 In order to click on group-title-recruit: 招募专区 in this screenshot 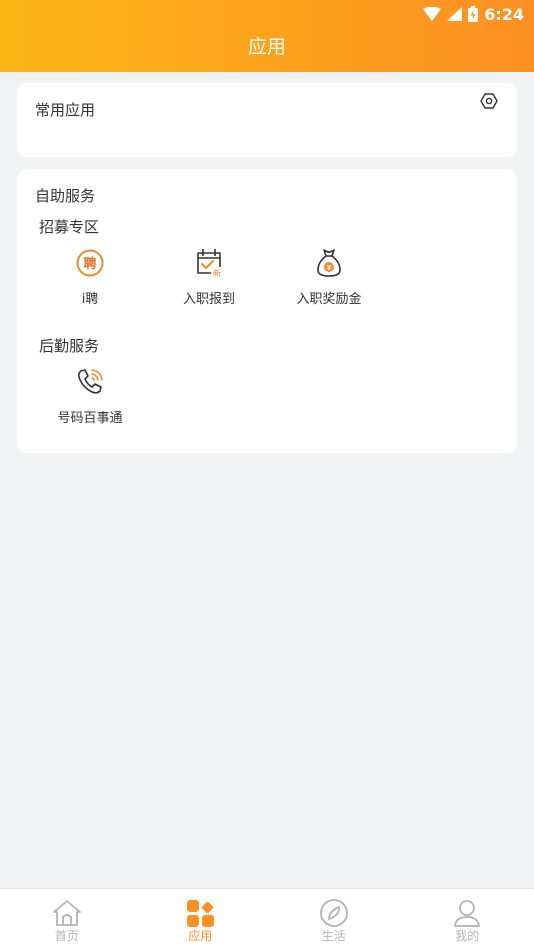, I will do `click(69, 227)`.